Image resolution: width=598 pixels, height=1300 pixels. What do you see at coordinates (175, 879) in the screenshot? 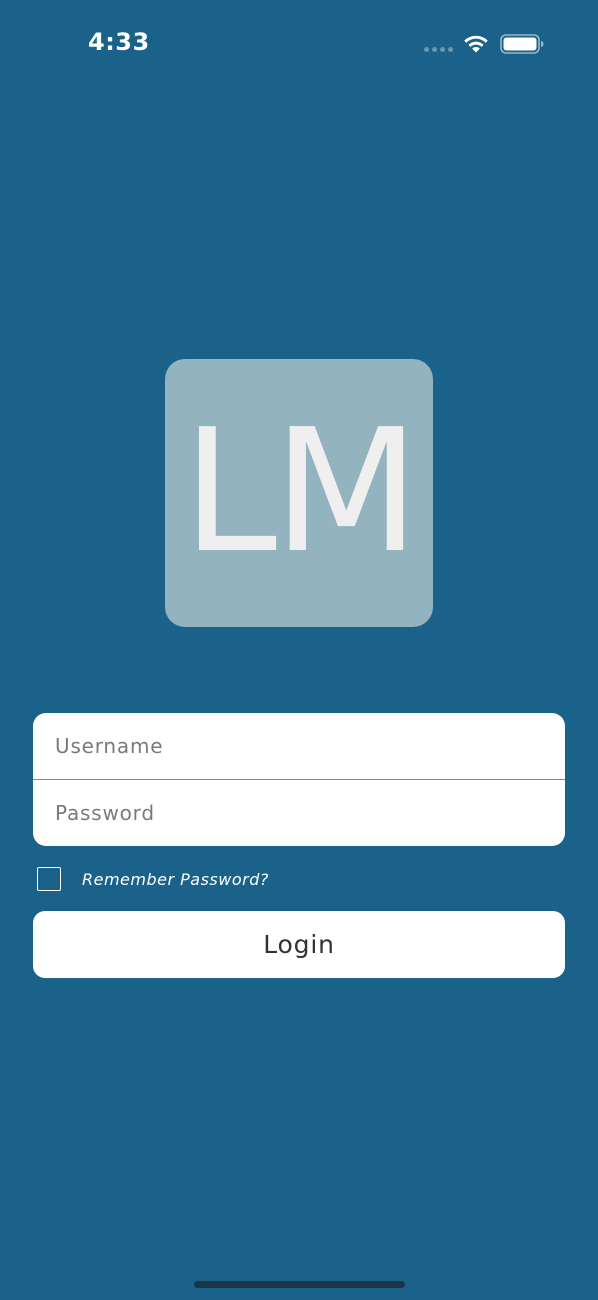
I see `remember-password-label: Remember Password?` at bounding box center [175, 879].